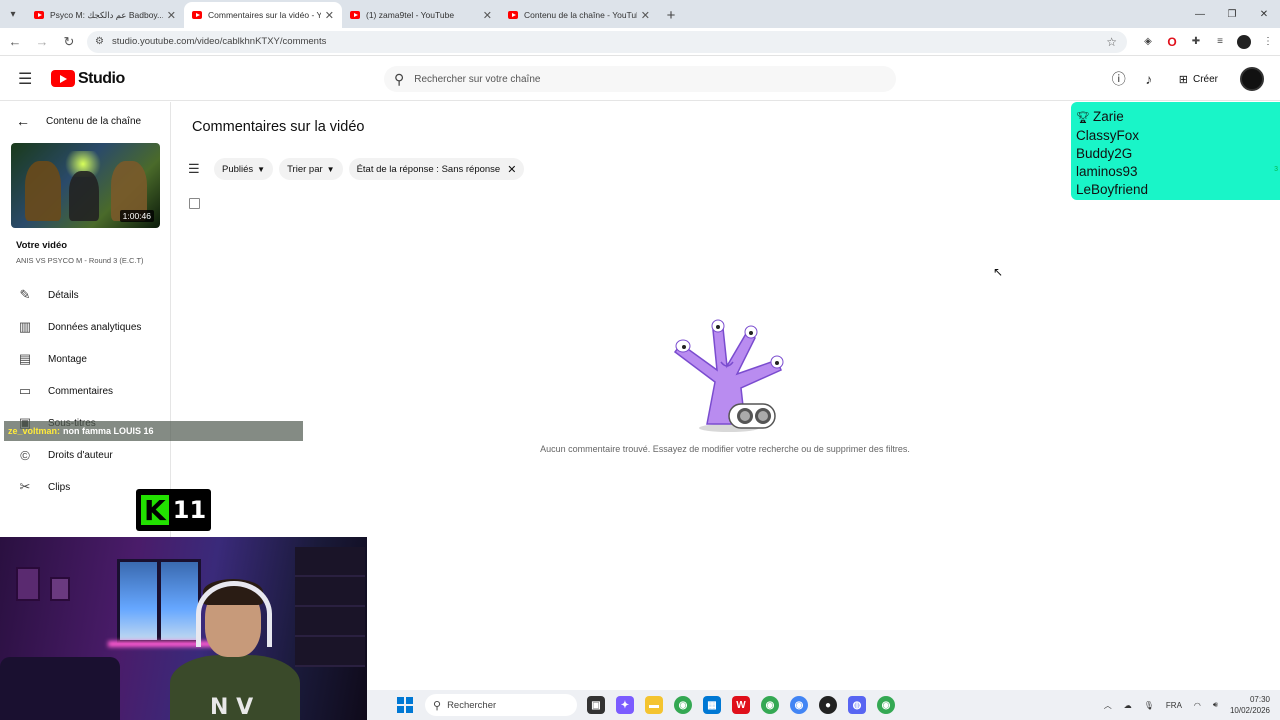 The image size is (1280, 720). Describe the element at coordinates (1174, 705) in the screenshot. I see `language-indicator: FRA` at that location.